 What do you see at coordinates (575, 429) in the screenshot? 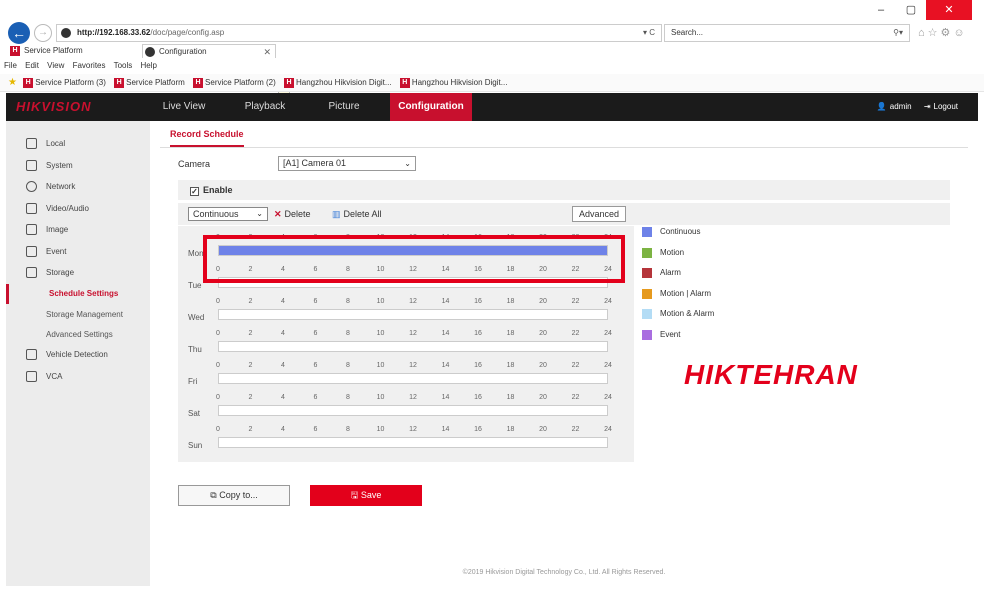
I see `hour-tick: 22` at bounding box center [575, 429].